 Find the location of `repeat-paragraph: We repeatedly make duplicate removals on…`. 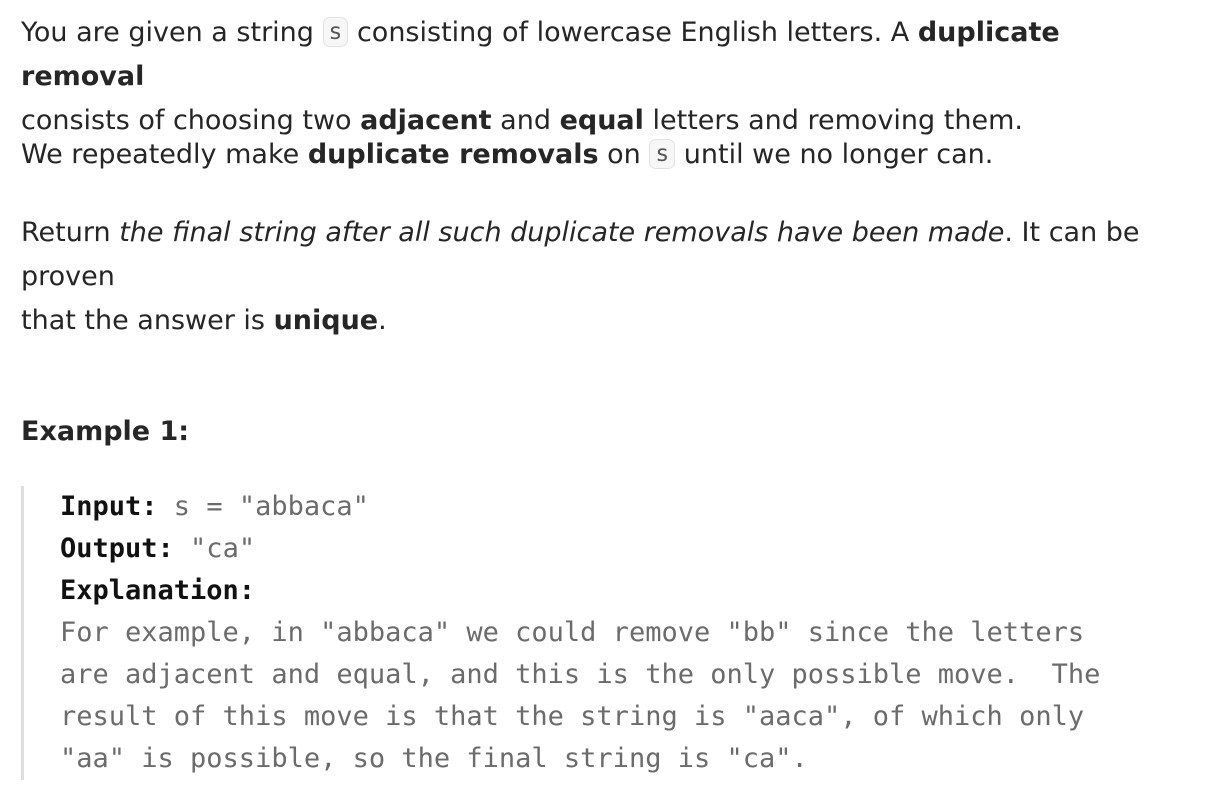

repeat-paragraph: We repeatedly make duplicate removals on… is located at coordinates (596, 155).